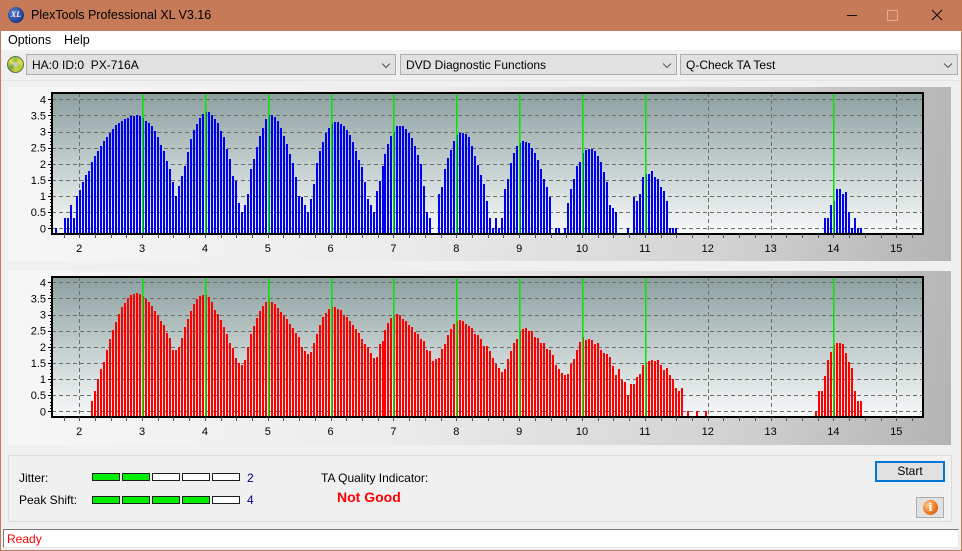 The width and height of the screenshot is (962, 551). Describe the element at coordinates (910, 471) in the screenshot. I see `start-button: Start` at that location.